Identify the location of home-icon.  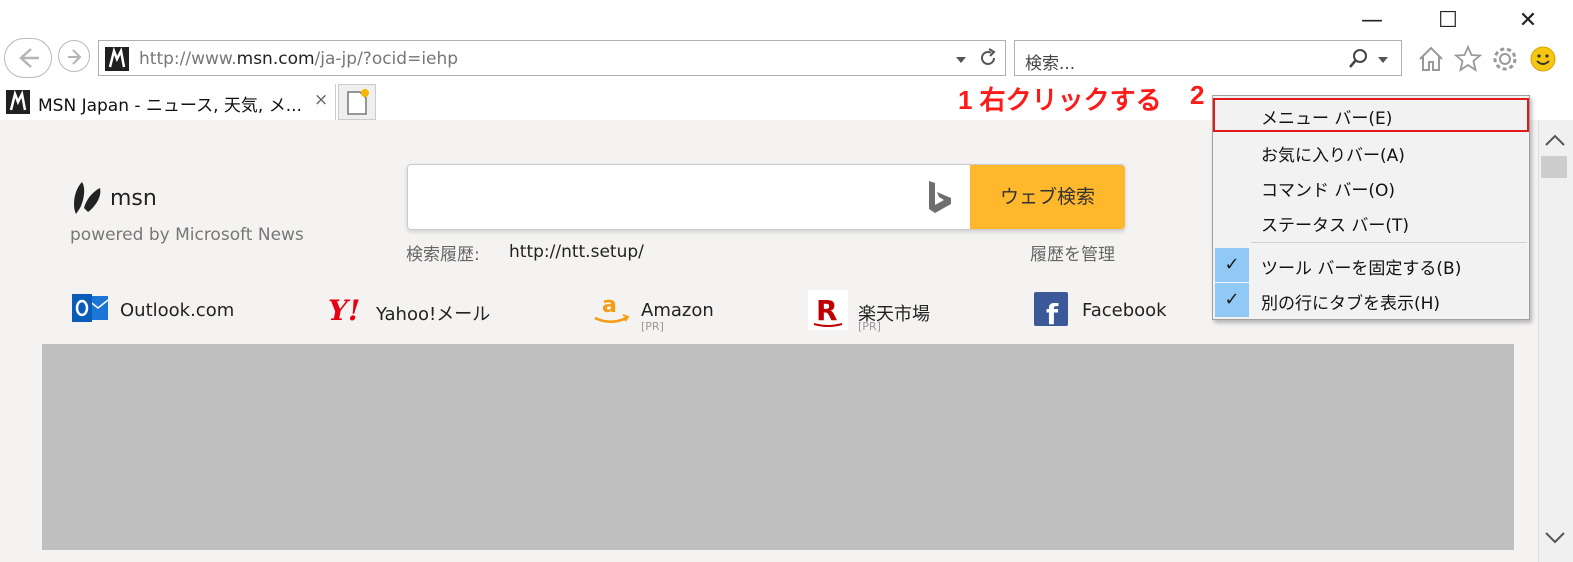
(1431, 59).